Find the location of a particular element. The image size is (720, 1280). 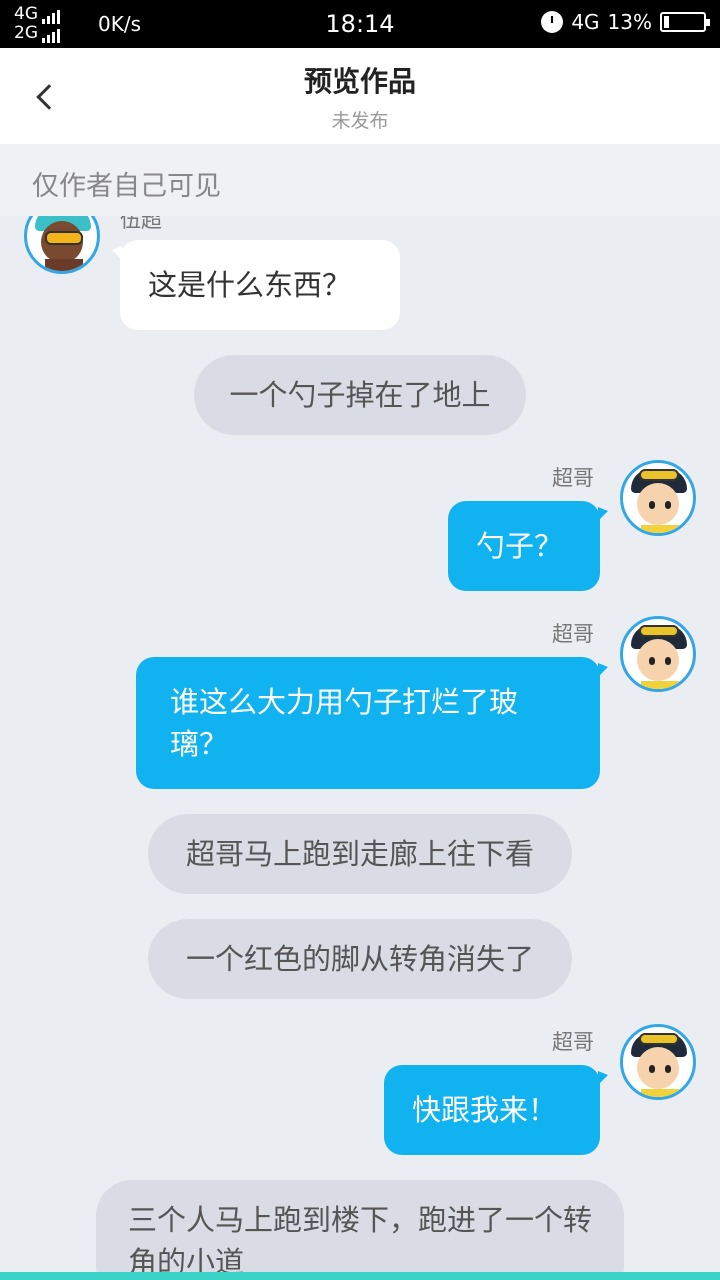

message-bubble: 快跟我来！ is located at coordinates (496, 1110).